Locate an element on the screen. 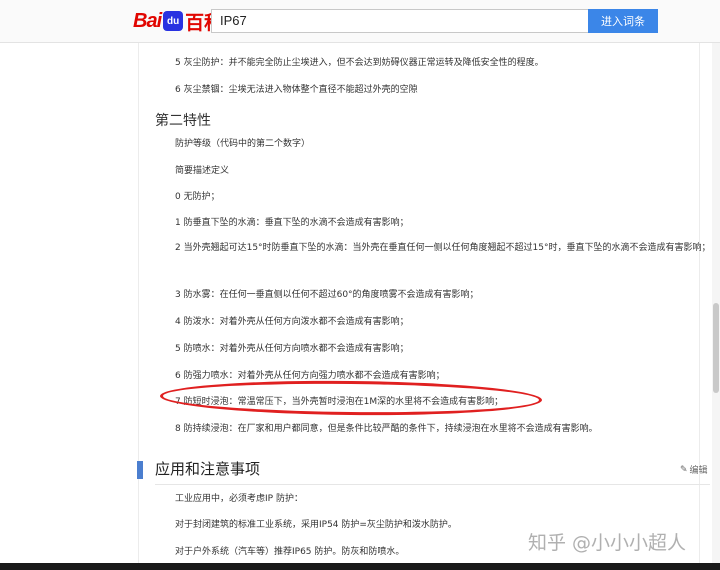 This screenshot has width=720, height=570. paragraph-dust-6: 6 灰尘禁锢：尘埃无法进入物体整个直径不能超过外壳的空隙 is located at coordinates (296, 90).